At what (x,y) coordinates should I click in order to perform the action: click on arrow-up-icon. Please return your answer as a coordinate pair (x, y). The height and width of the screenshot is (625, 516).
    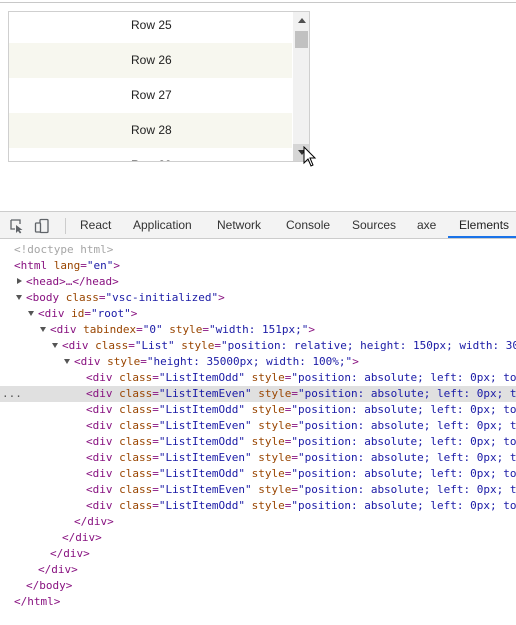
    Looking at the image, I should click on (302, 20).